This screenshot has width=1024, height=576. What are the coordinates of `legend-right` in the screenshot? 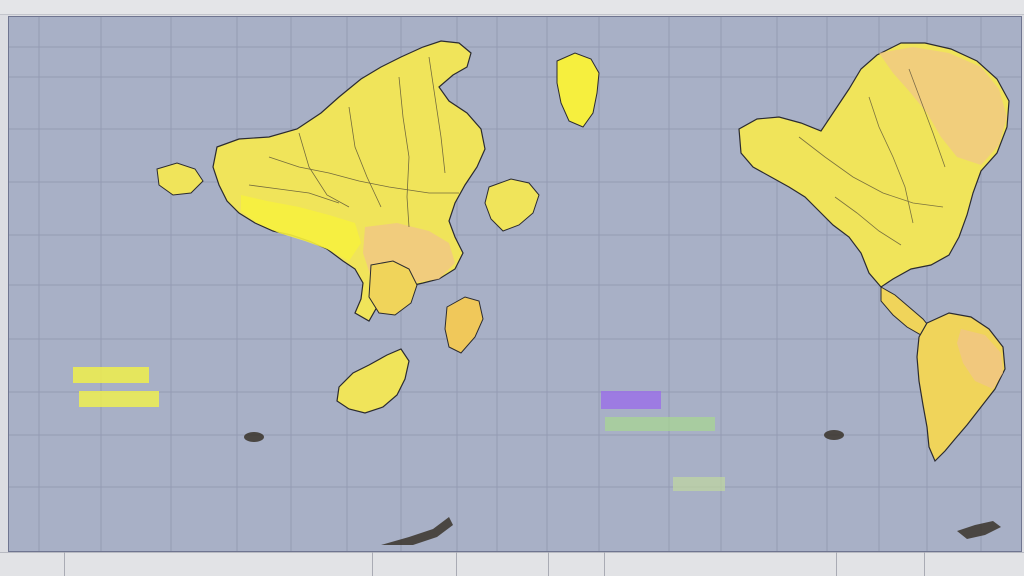 It's located at (708, 433).